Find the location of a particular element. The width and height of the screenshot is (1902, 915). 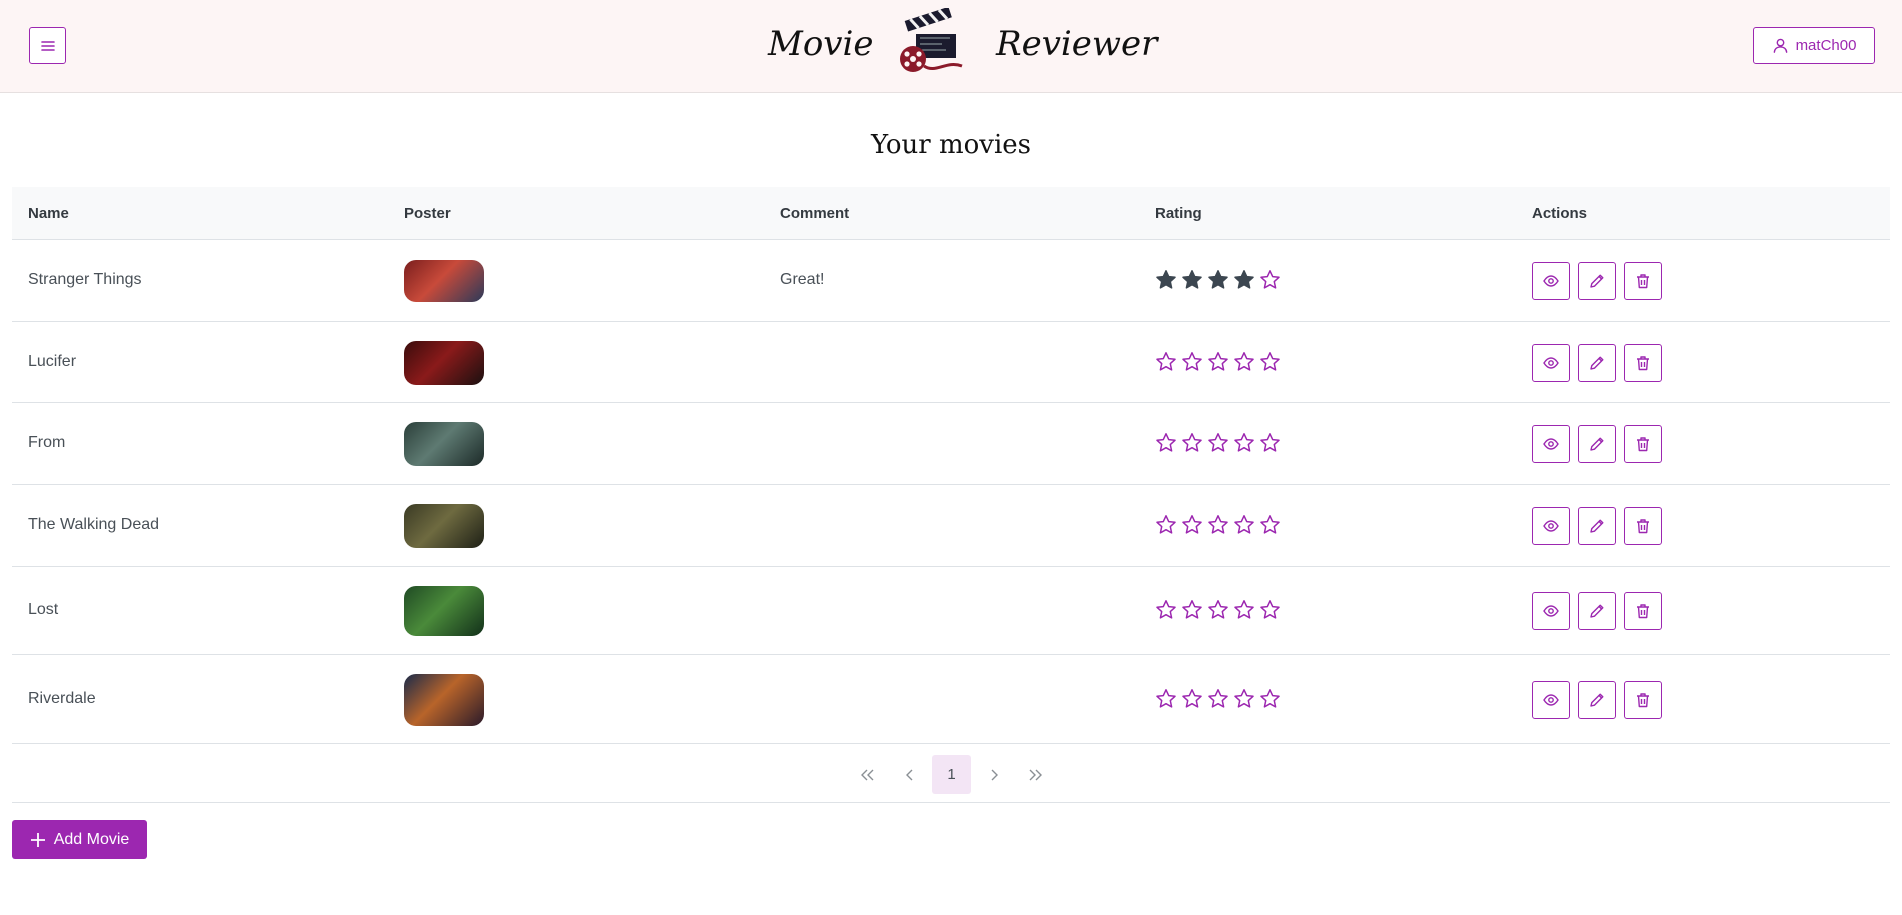

table-row: The Walking Dead is located at coordinates (951, 526).